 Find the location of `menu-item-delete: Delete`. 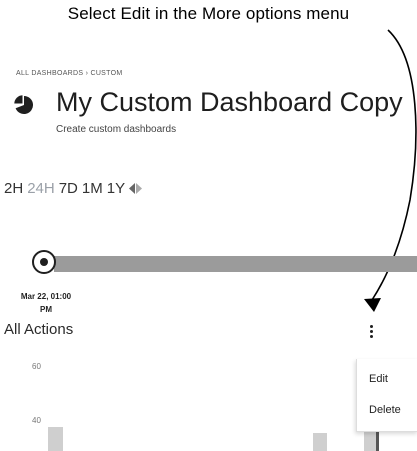

menu-item-delete: Delete is located at coordinates (385, 410).